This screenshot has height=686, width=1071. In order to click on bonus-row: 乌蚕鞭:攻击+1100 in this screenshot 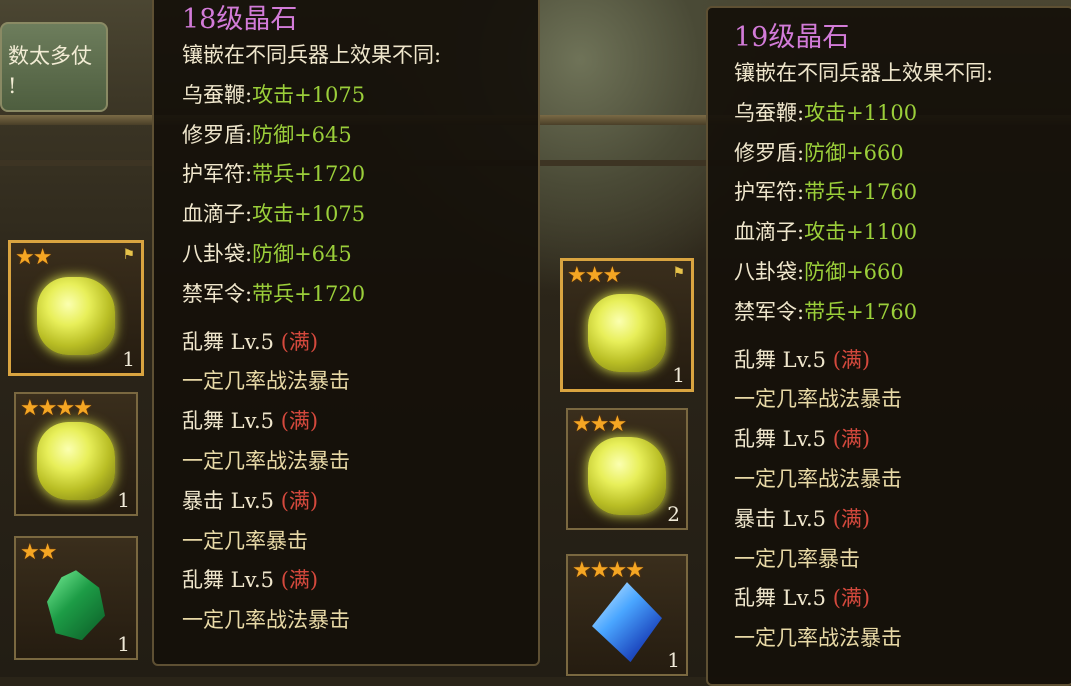, I will do `click(902, 114)`.